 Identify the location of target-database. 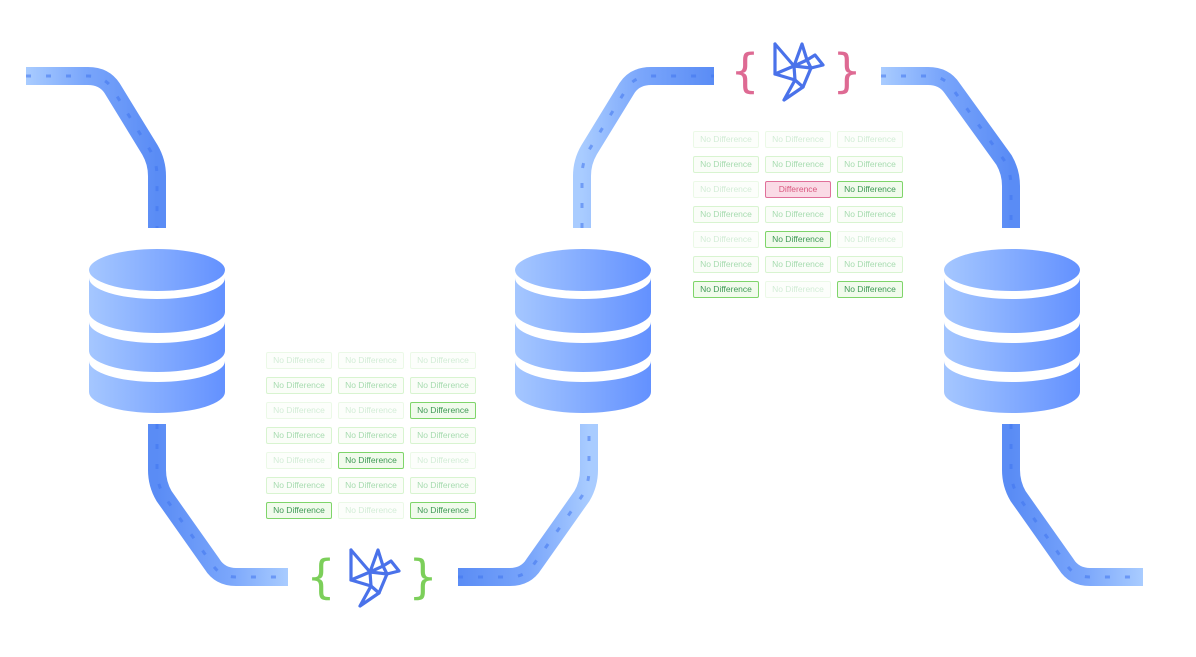
(1012, 331).